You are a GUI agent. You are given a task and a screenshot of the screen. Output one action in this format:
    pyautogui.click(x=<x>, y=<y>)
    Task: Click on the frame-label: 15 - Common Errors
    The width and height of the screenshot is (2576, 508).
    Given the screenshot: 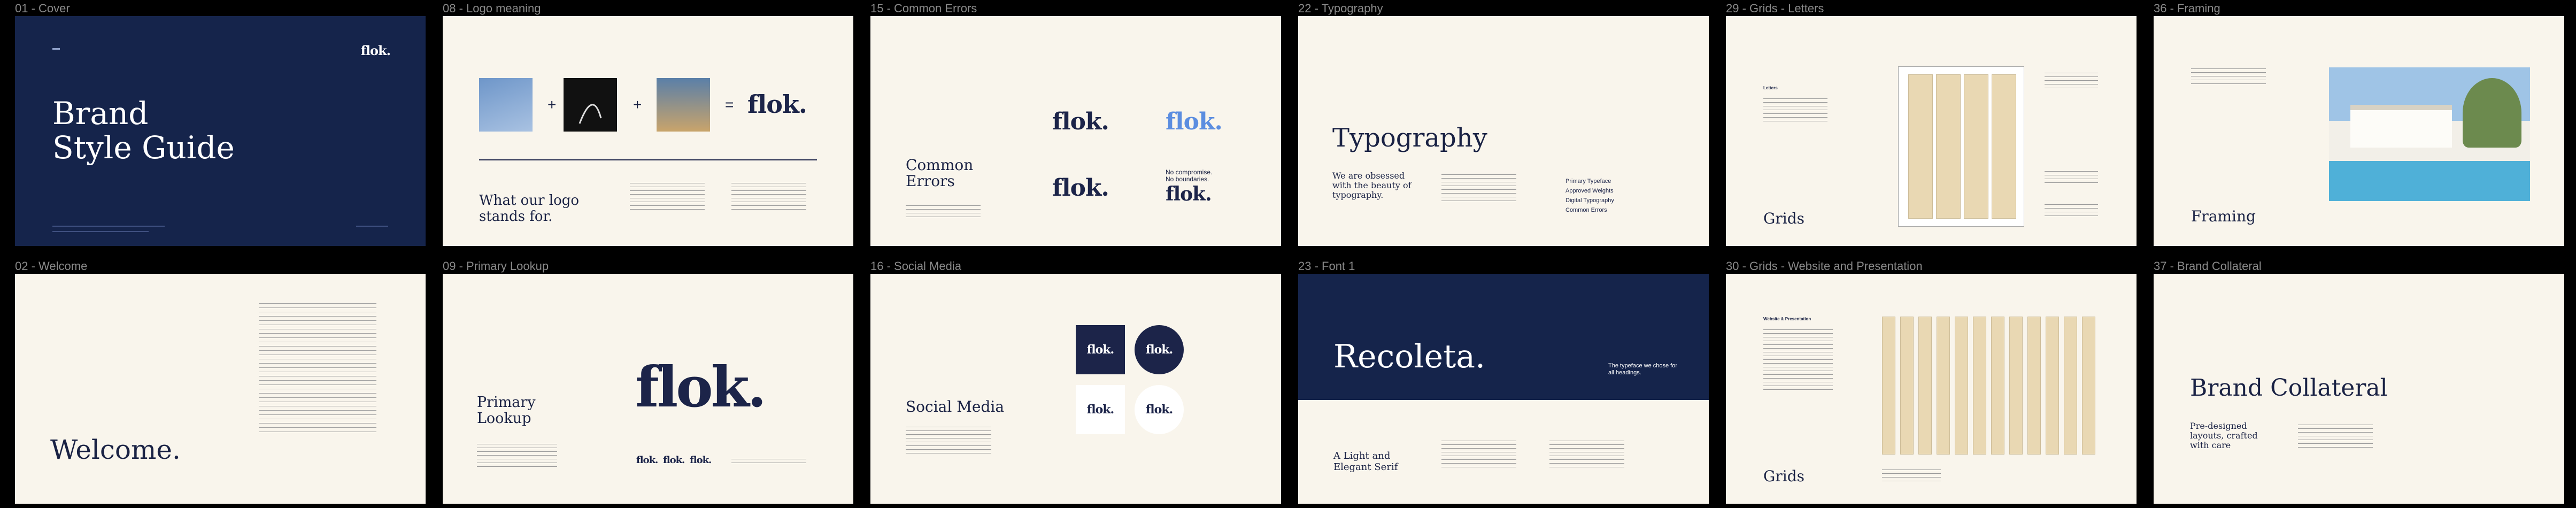 What is the action you would take?
    pyautogui.click(x=924, y=8)
    